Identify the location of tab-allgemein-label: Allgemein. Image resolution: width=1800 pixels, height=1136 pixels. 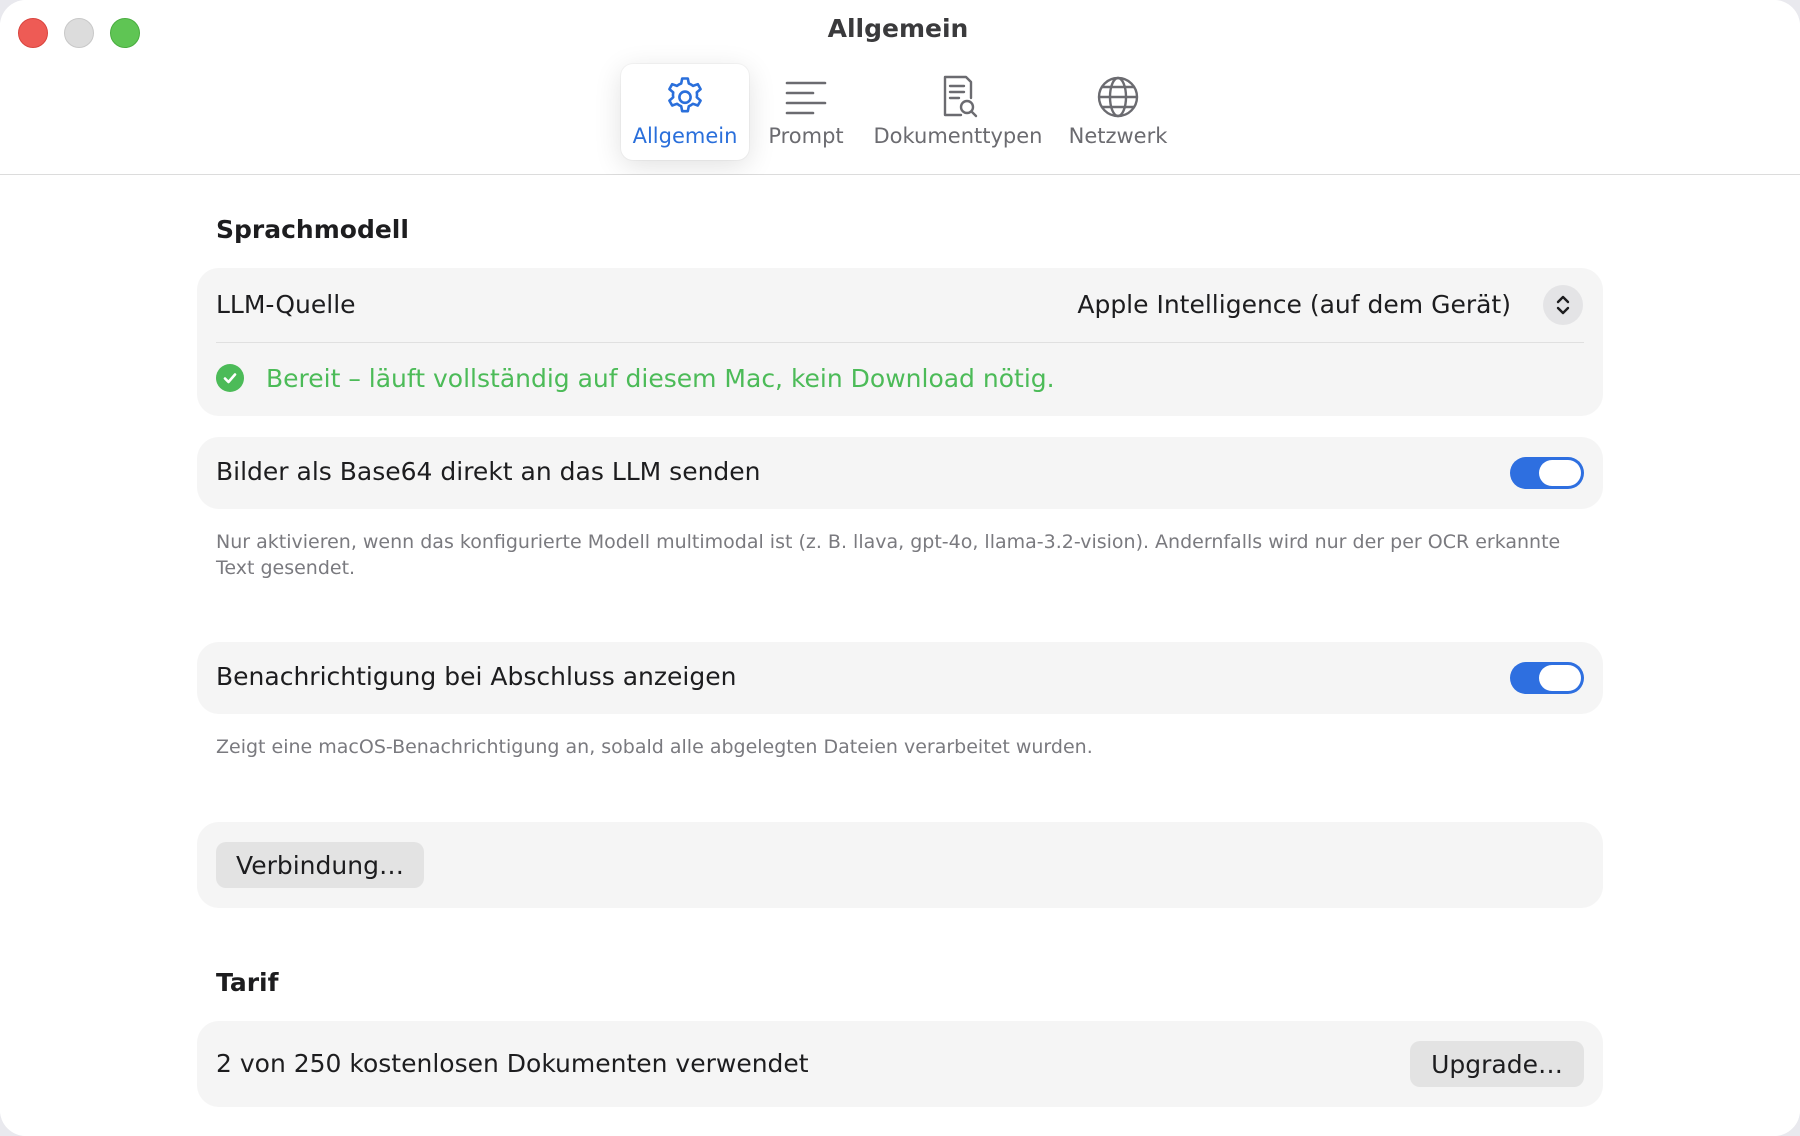
(685, 136).